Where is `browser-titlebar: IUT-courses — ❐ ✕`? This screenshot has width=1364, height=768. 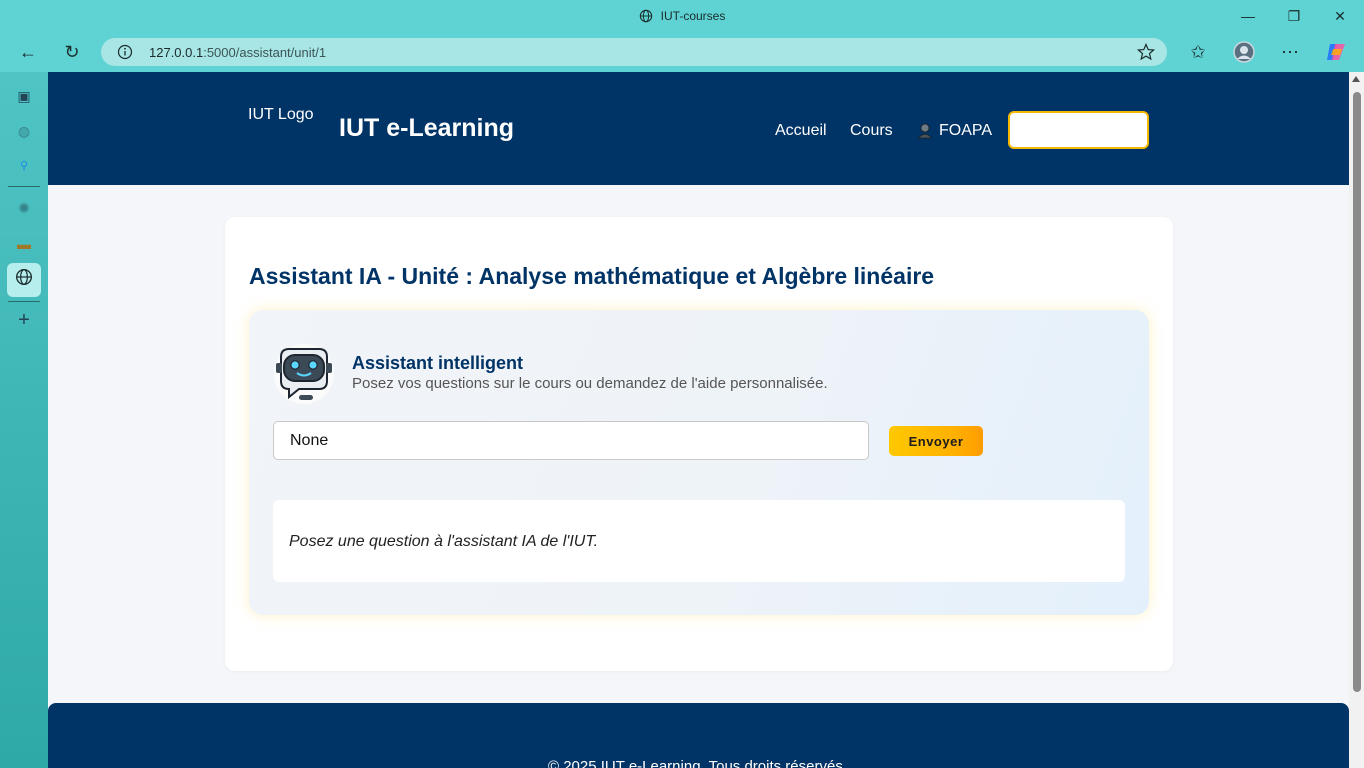 browser-titlebar: IUT-courses — ❐ ✕ is located at coordinates (682, 16).